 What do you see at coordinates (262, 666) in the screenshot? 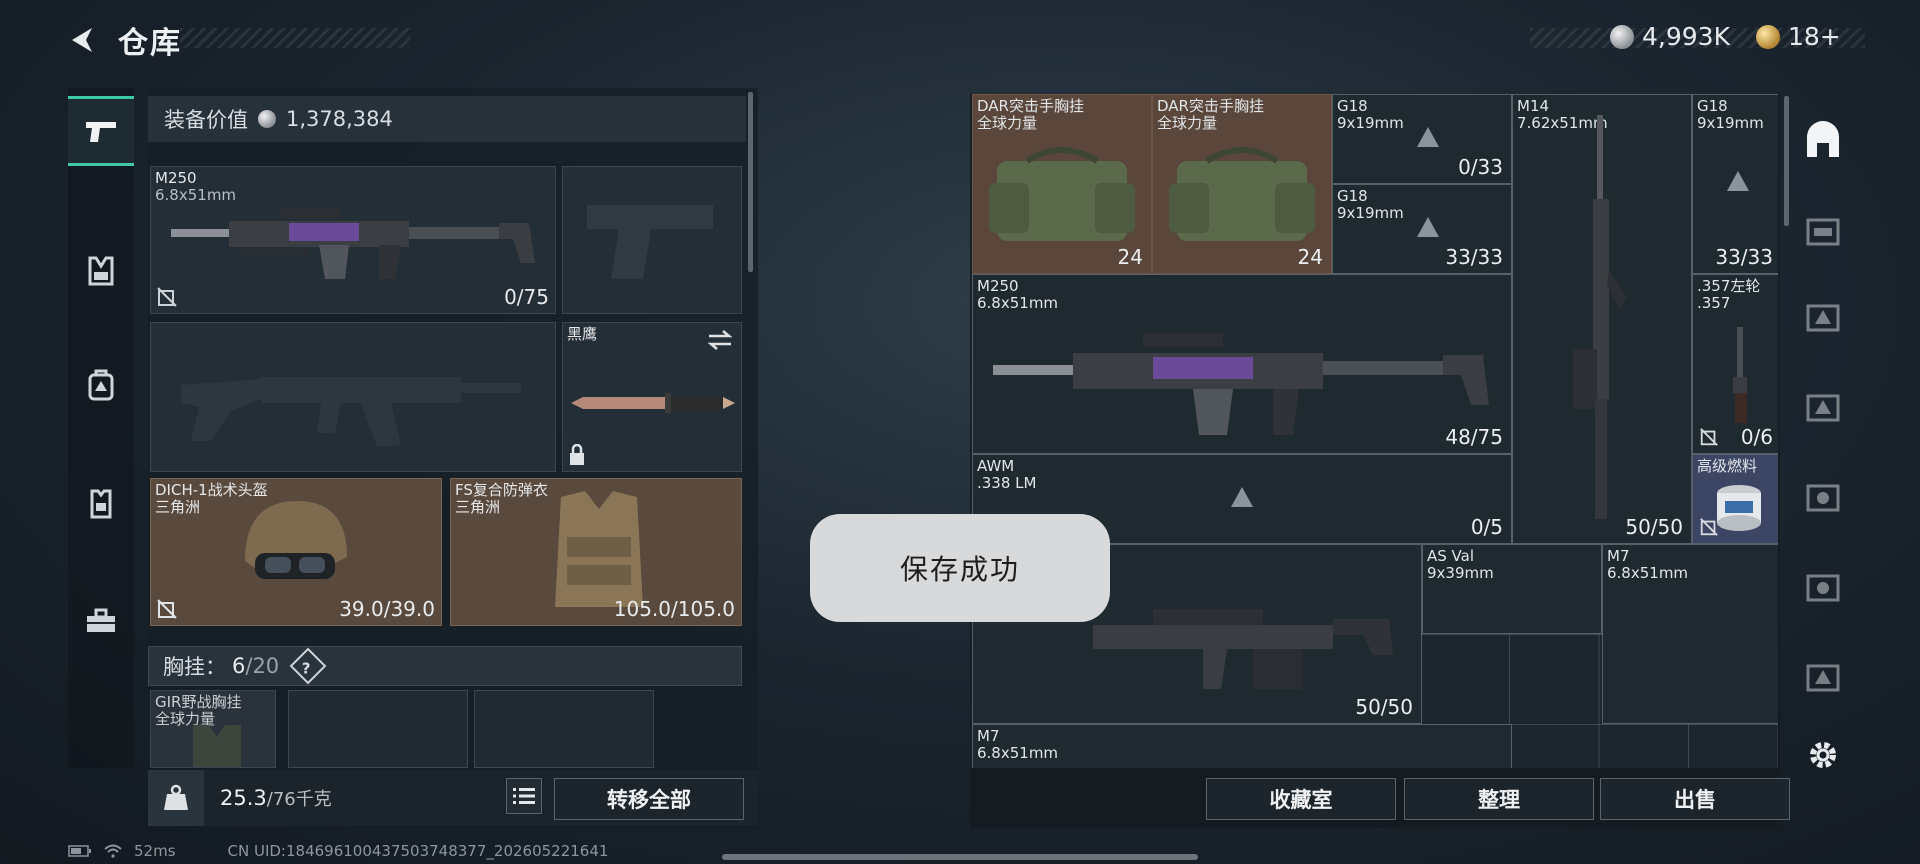
I see `chest-rig-total: /20` at bounding box center [262, 666].